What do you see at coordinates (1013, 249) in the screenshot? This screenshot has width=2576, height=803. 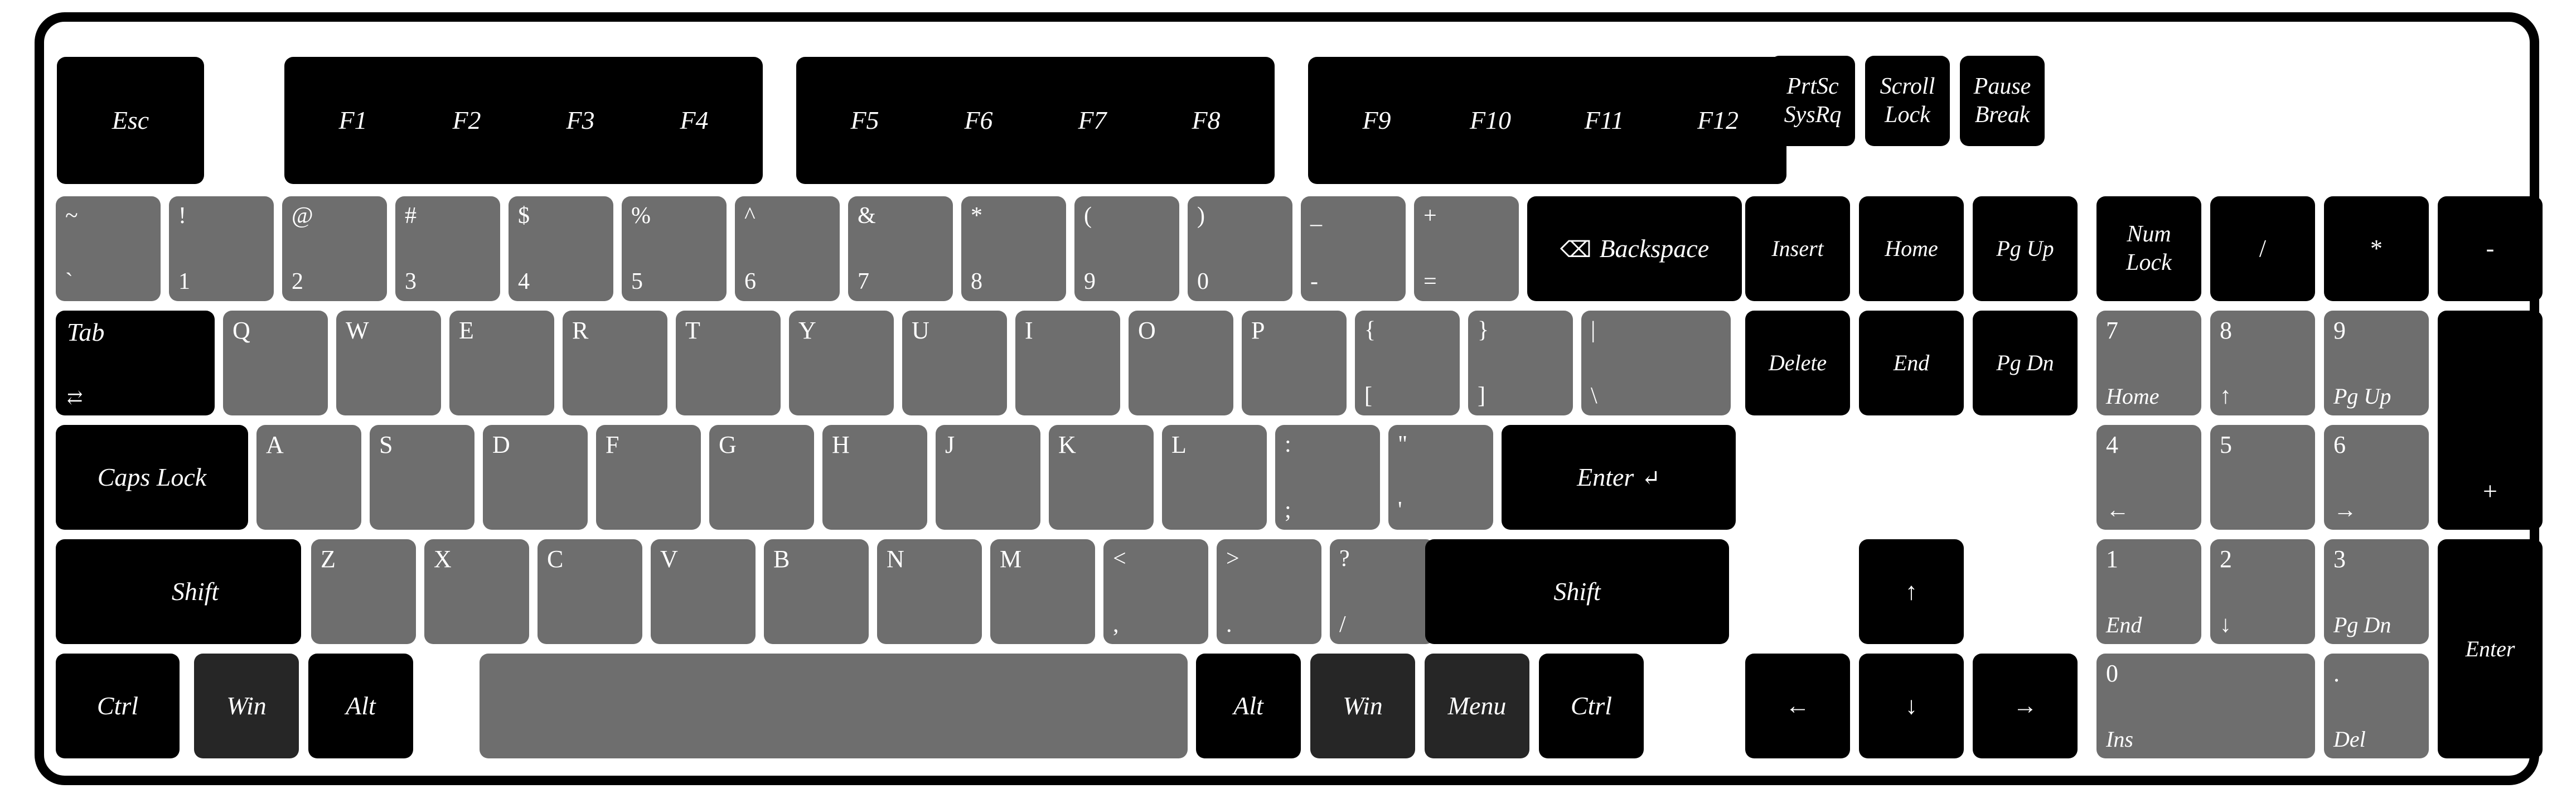 I see `key-digit-8: * 8` at bounding box center [1013, 249].